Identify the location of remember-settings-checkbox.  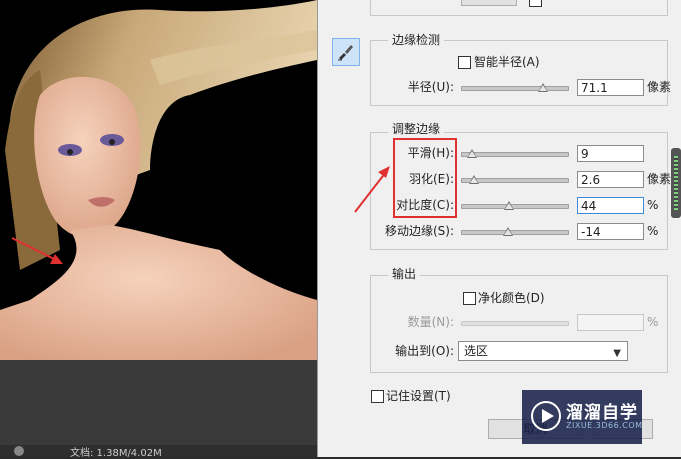
(377, 396).